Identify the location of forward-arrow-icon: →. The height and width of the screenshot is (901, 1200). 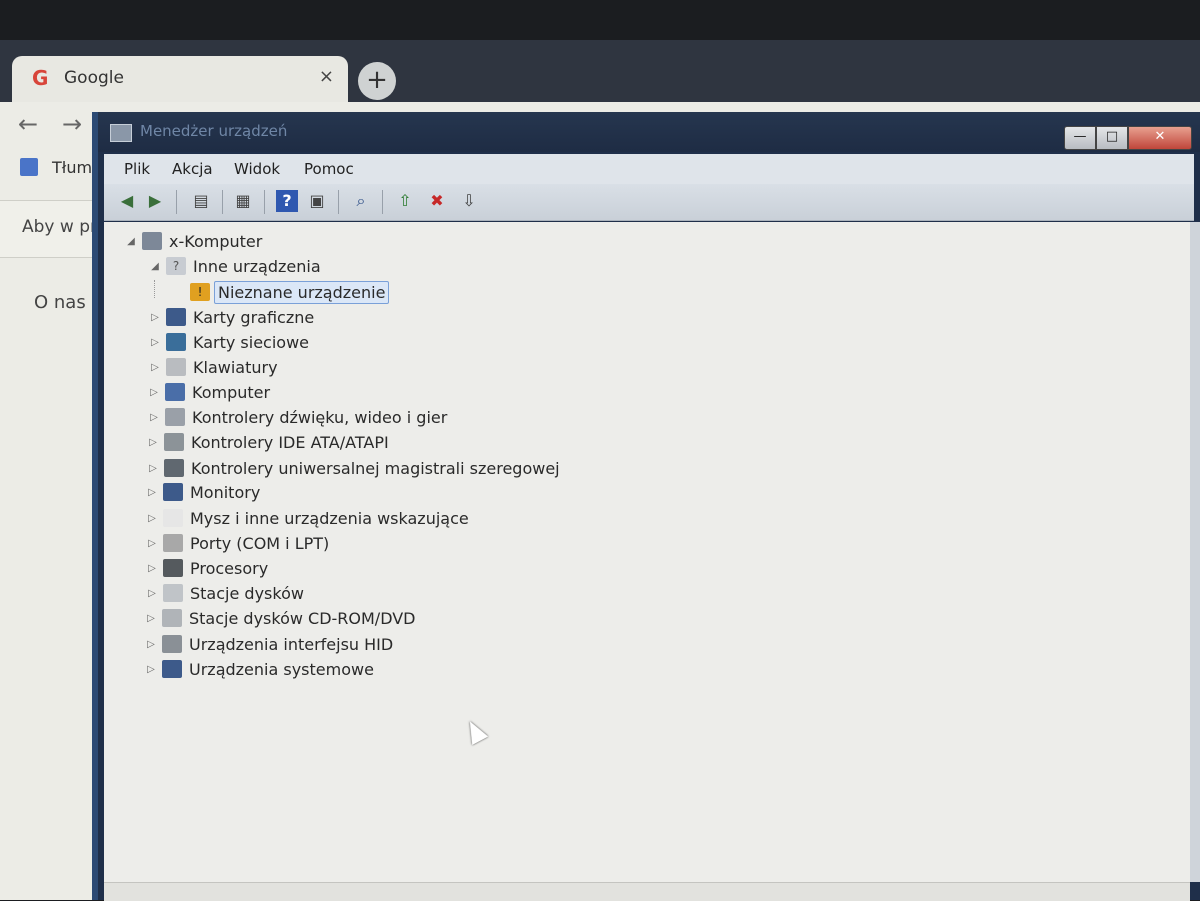
(72, 124).